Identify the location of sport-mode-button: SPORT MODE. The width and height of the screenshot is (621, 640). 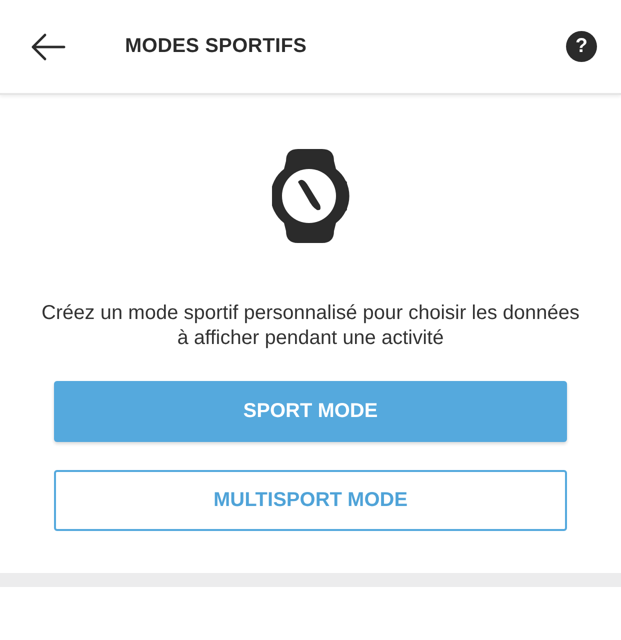
(310, 411).